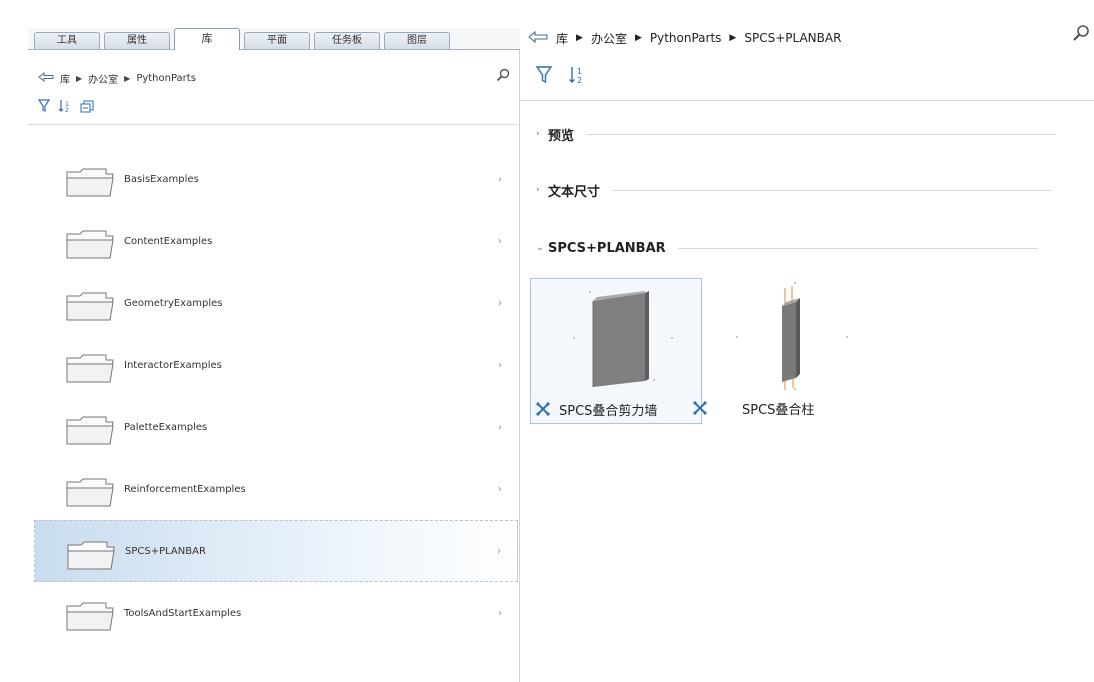 Image resolution: width=1094 pixels, height=682 pixels. Describe the element at coordinates (173, 303) in the screenshot. I see `folder-label: GeometryExamples` at that location.